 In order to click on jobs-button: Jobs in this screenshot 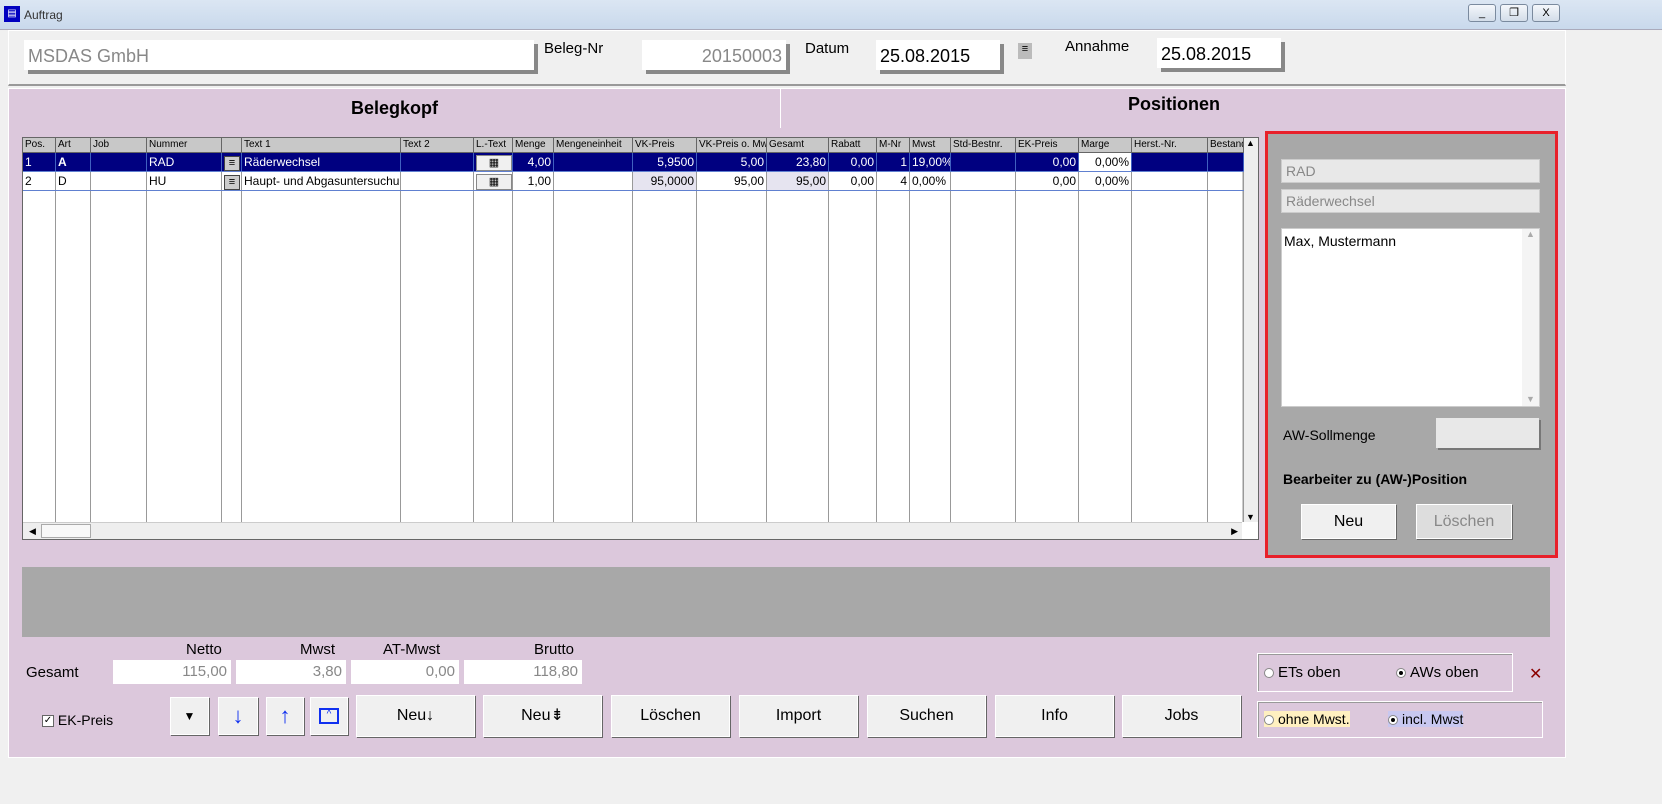, I will do `click(1181, 716)`.